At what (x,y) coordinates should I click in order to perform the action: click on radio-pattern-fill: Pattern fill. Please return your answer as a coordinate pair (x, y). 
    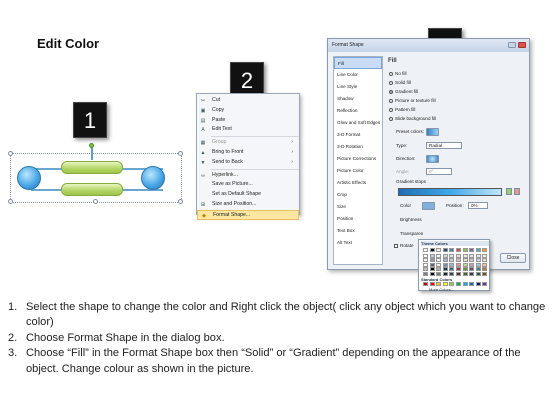
    Looking at the image, I should click on (402, 109).